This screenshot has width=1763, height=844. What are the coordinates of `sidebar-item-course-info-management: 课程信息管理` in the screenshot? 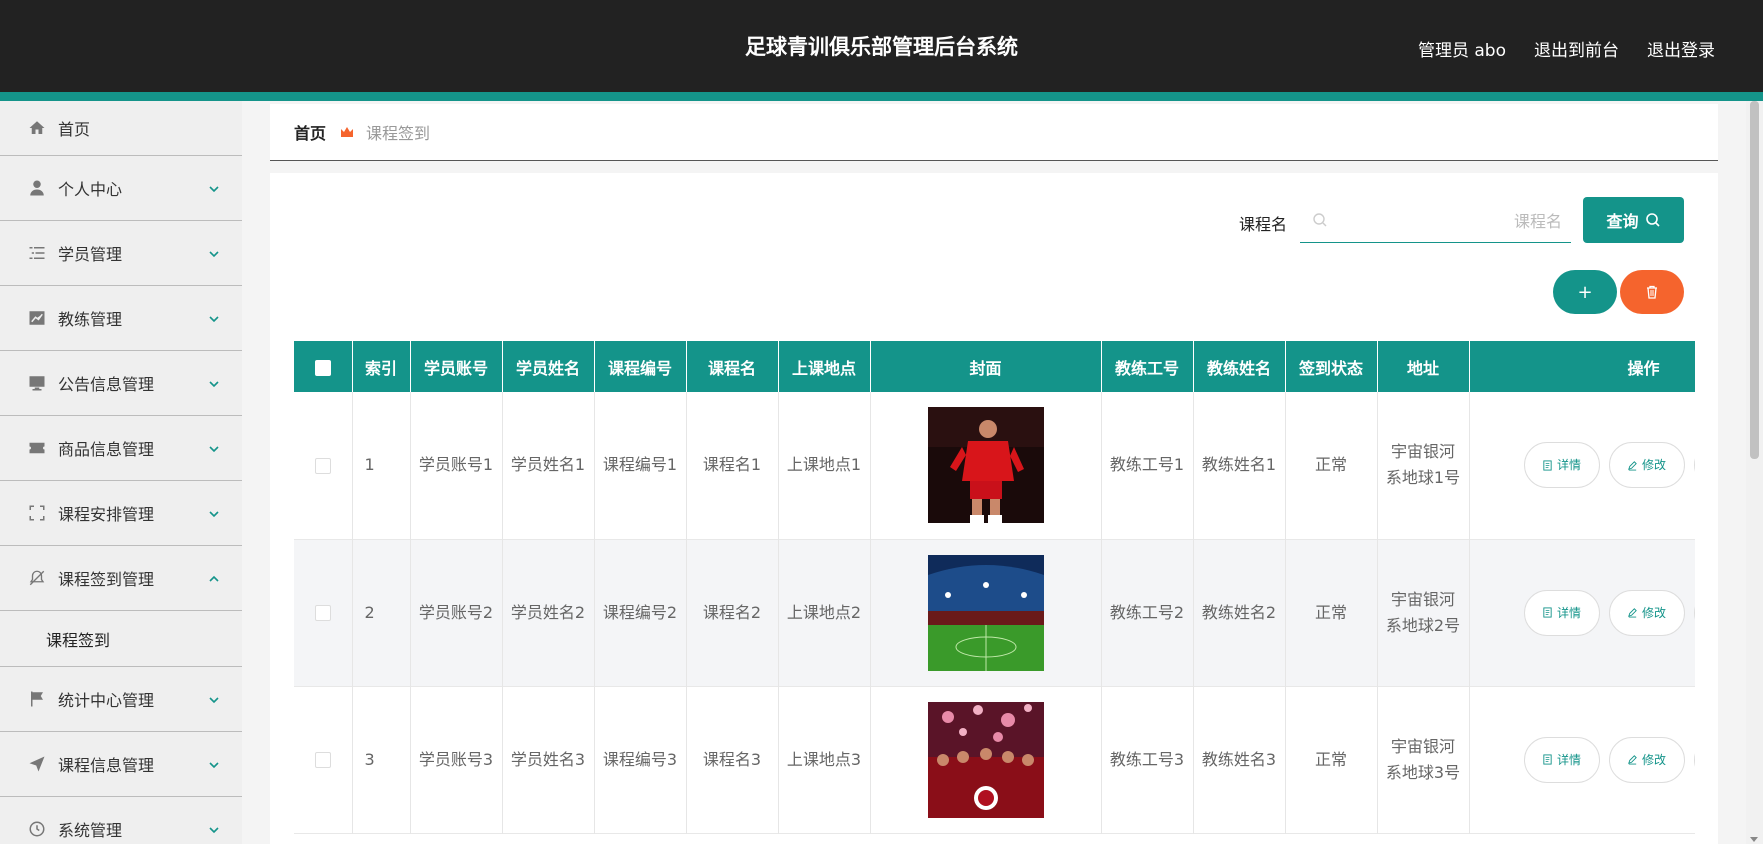 It's located at (121, 764).